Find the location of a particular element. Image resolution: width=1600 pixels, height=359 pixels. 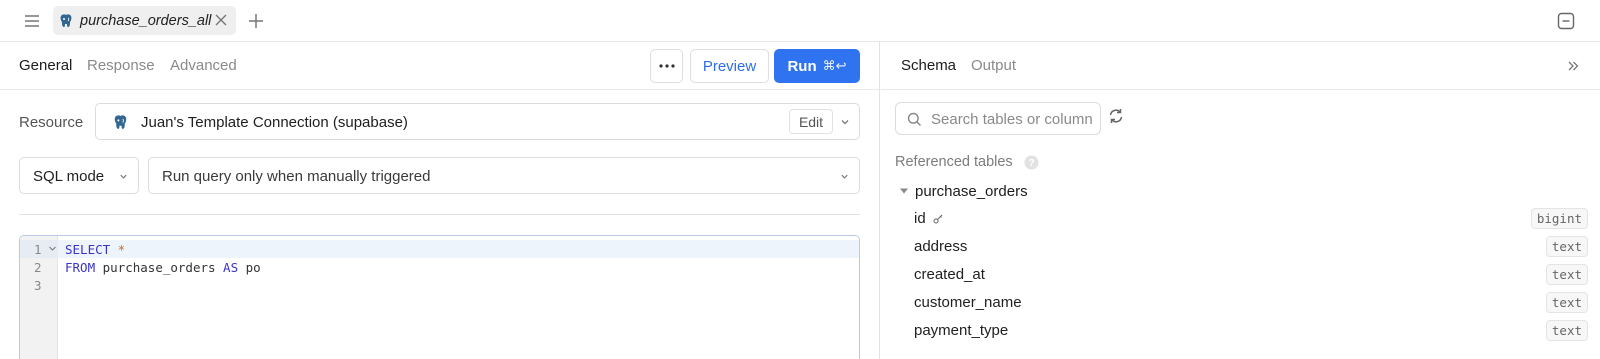

query-tab-label: purchase_orders_all is located at coordinates (146, 20).